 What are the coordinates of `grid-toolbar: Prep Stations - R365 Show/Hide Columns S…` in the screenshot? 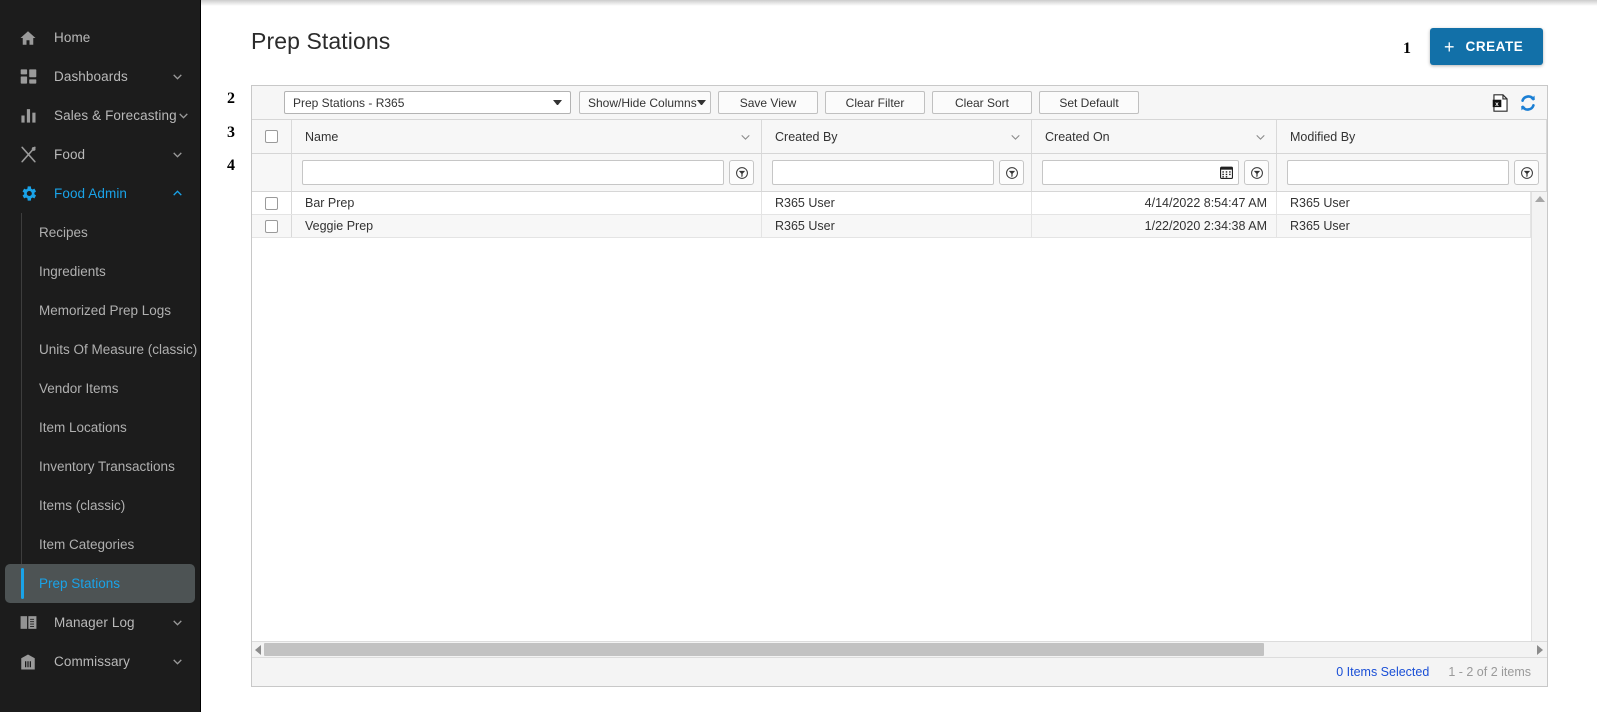 It's located at (899, 103).